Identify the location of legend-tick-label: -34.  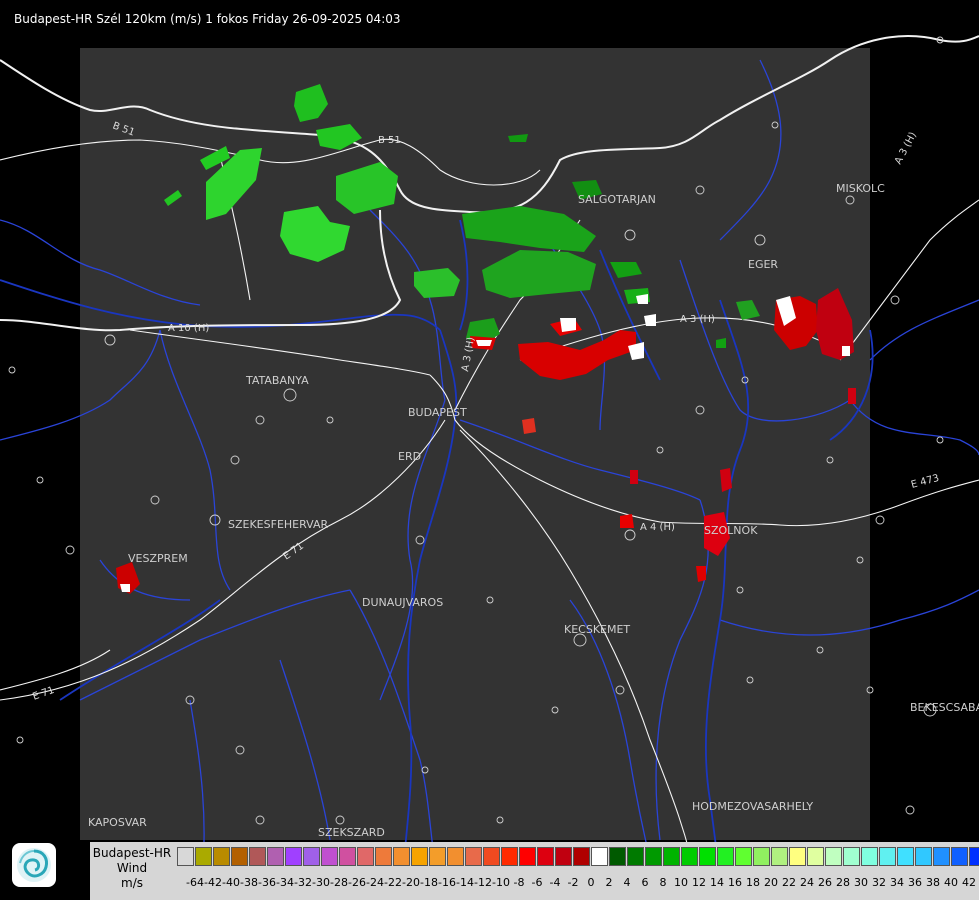
(285, 882).